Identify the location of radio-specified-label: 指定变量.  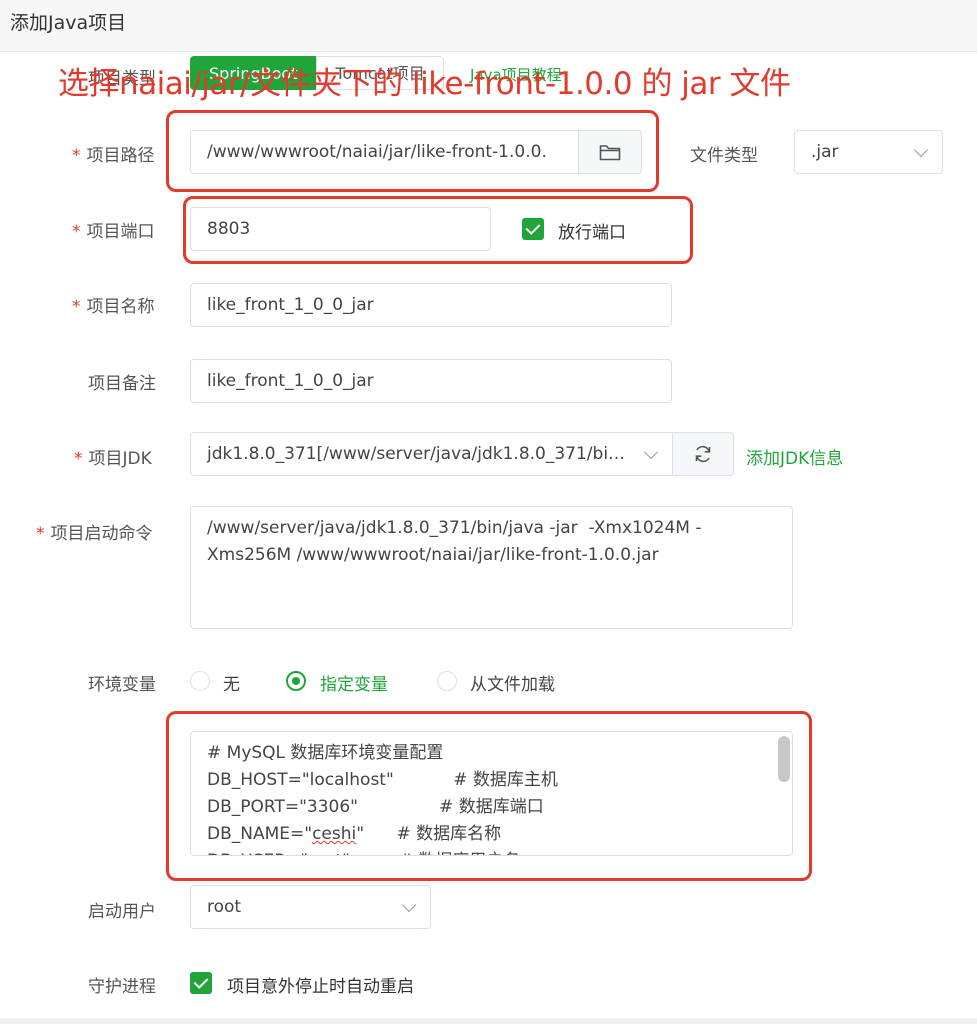
(354, 685).